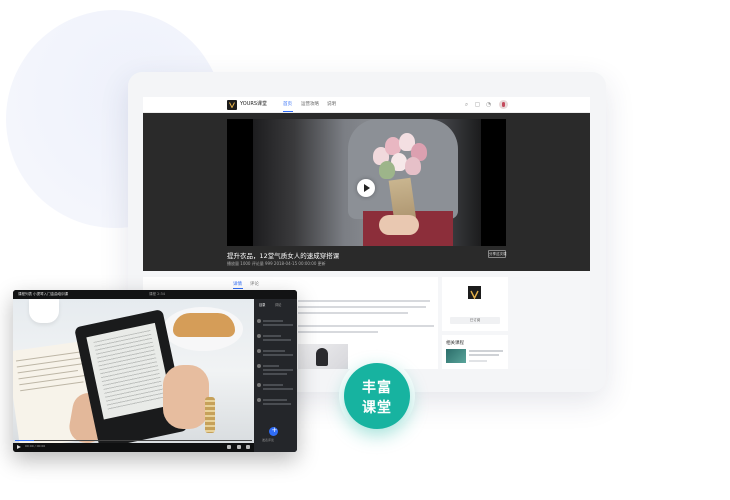  Describe the element at coordinates (310, 104) in the screenshot. I see `nav-link-guide: 运营攻略` at that location.